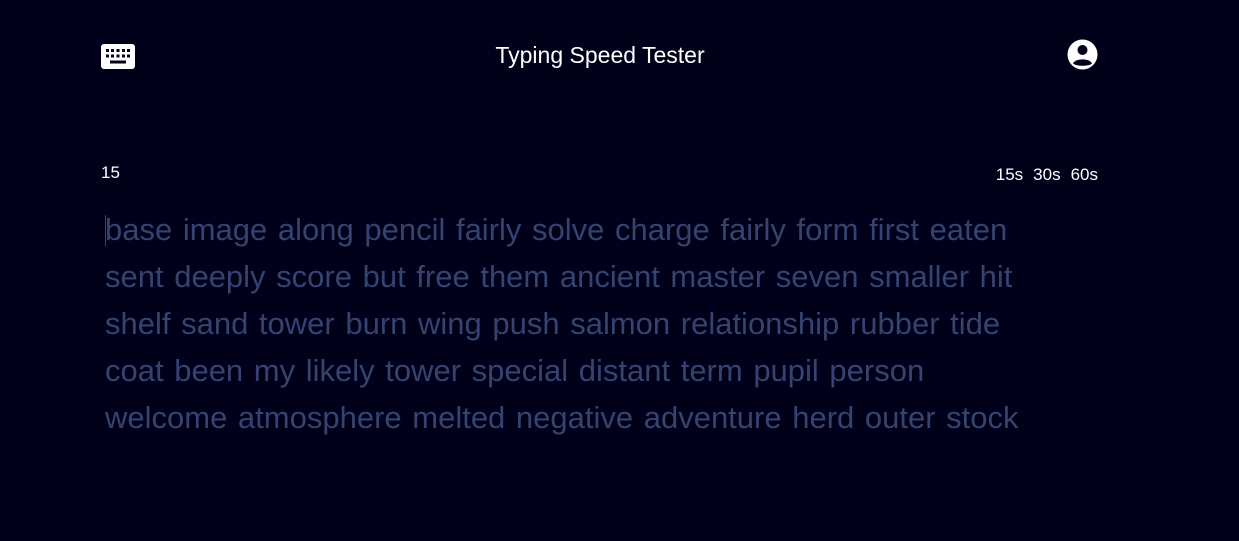 This screenshot has width=1239, height=541. Describe the element at coordinates (1084, 175) in the screenshot. I see `mode-60s-button: 60s` at that location.